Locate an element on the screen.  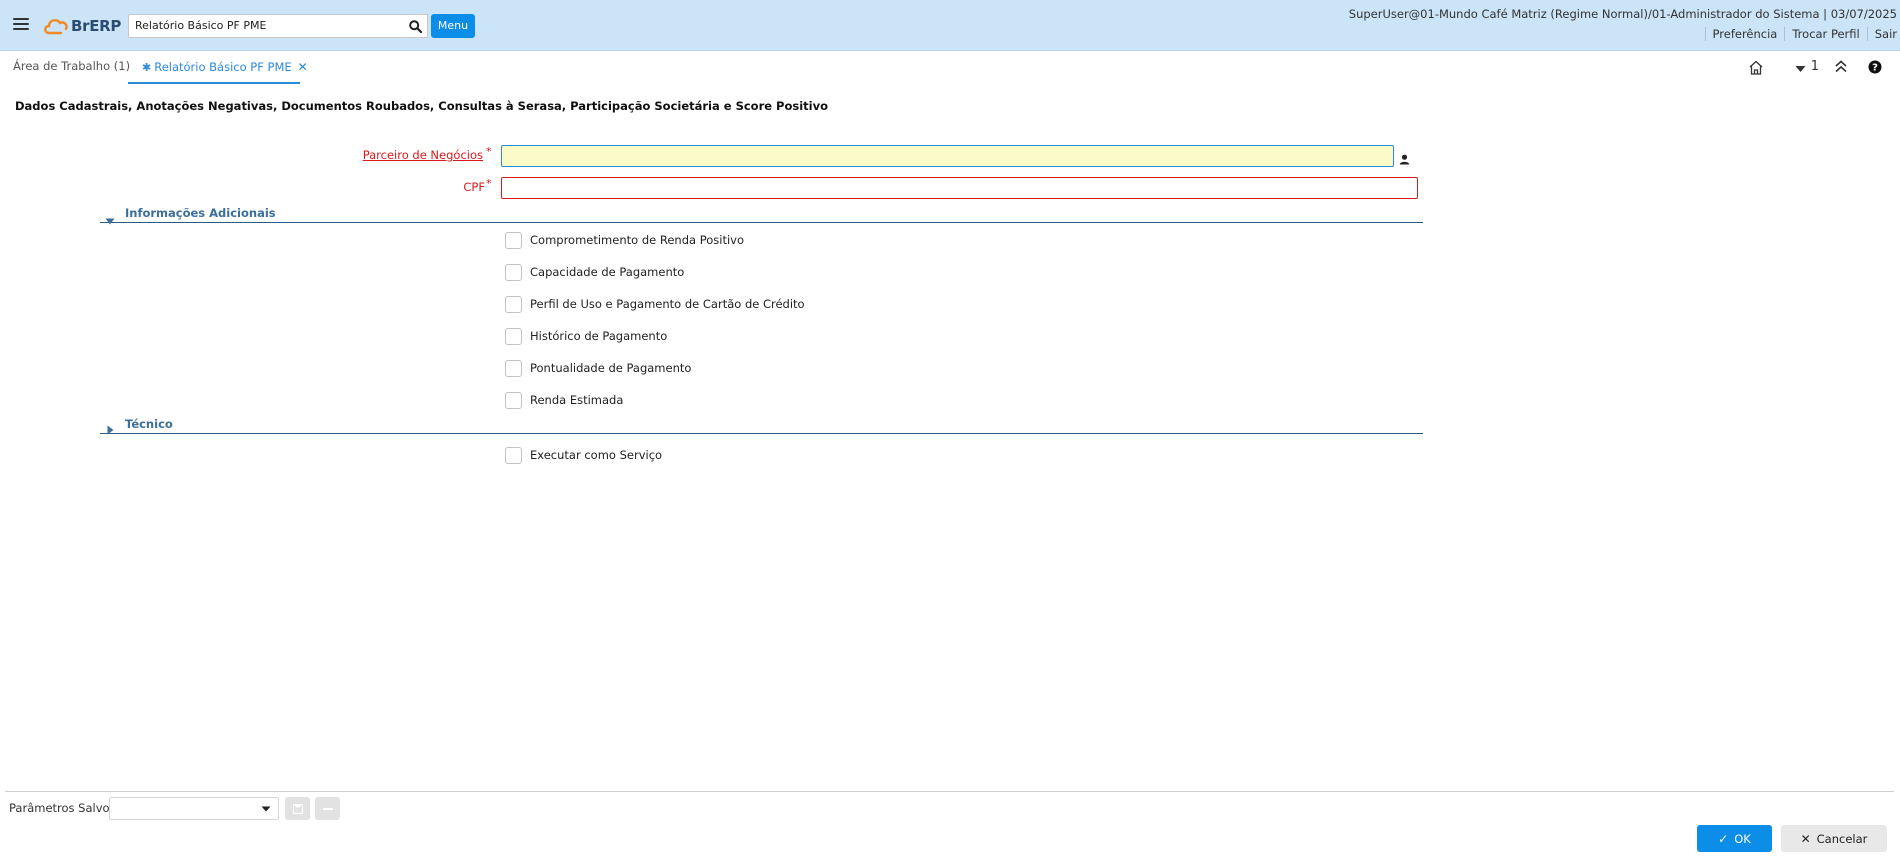
brerp-logo: BrERP is located at coordinates (82, 26).